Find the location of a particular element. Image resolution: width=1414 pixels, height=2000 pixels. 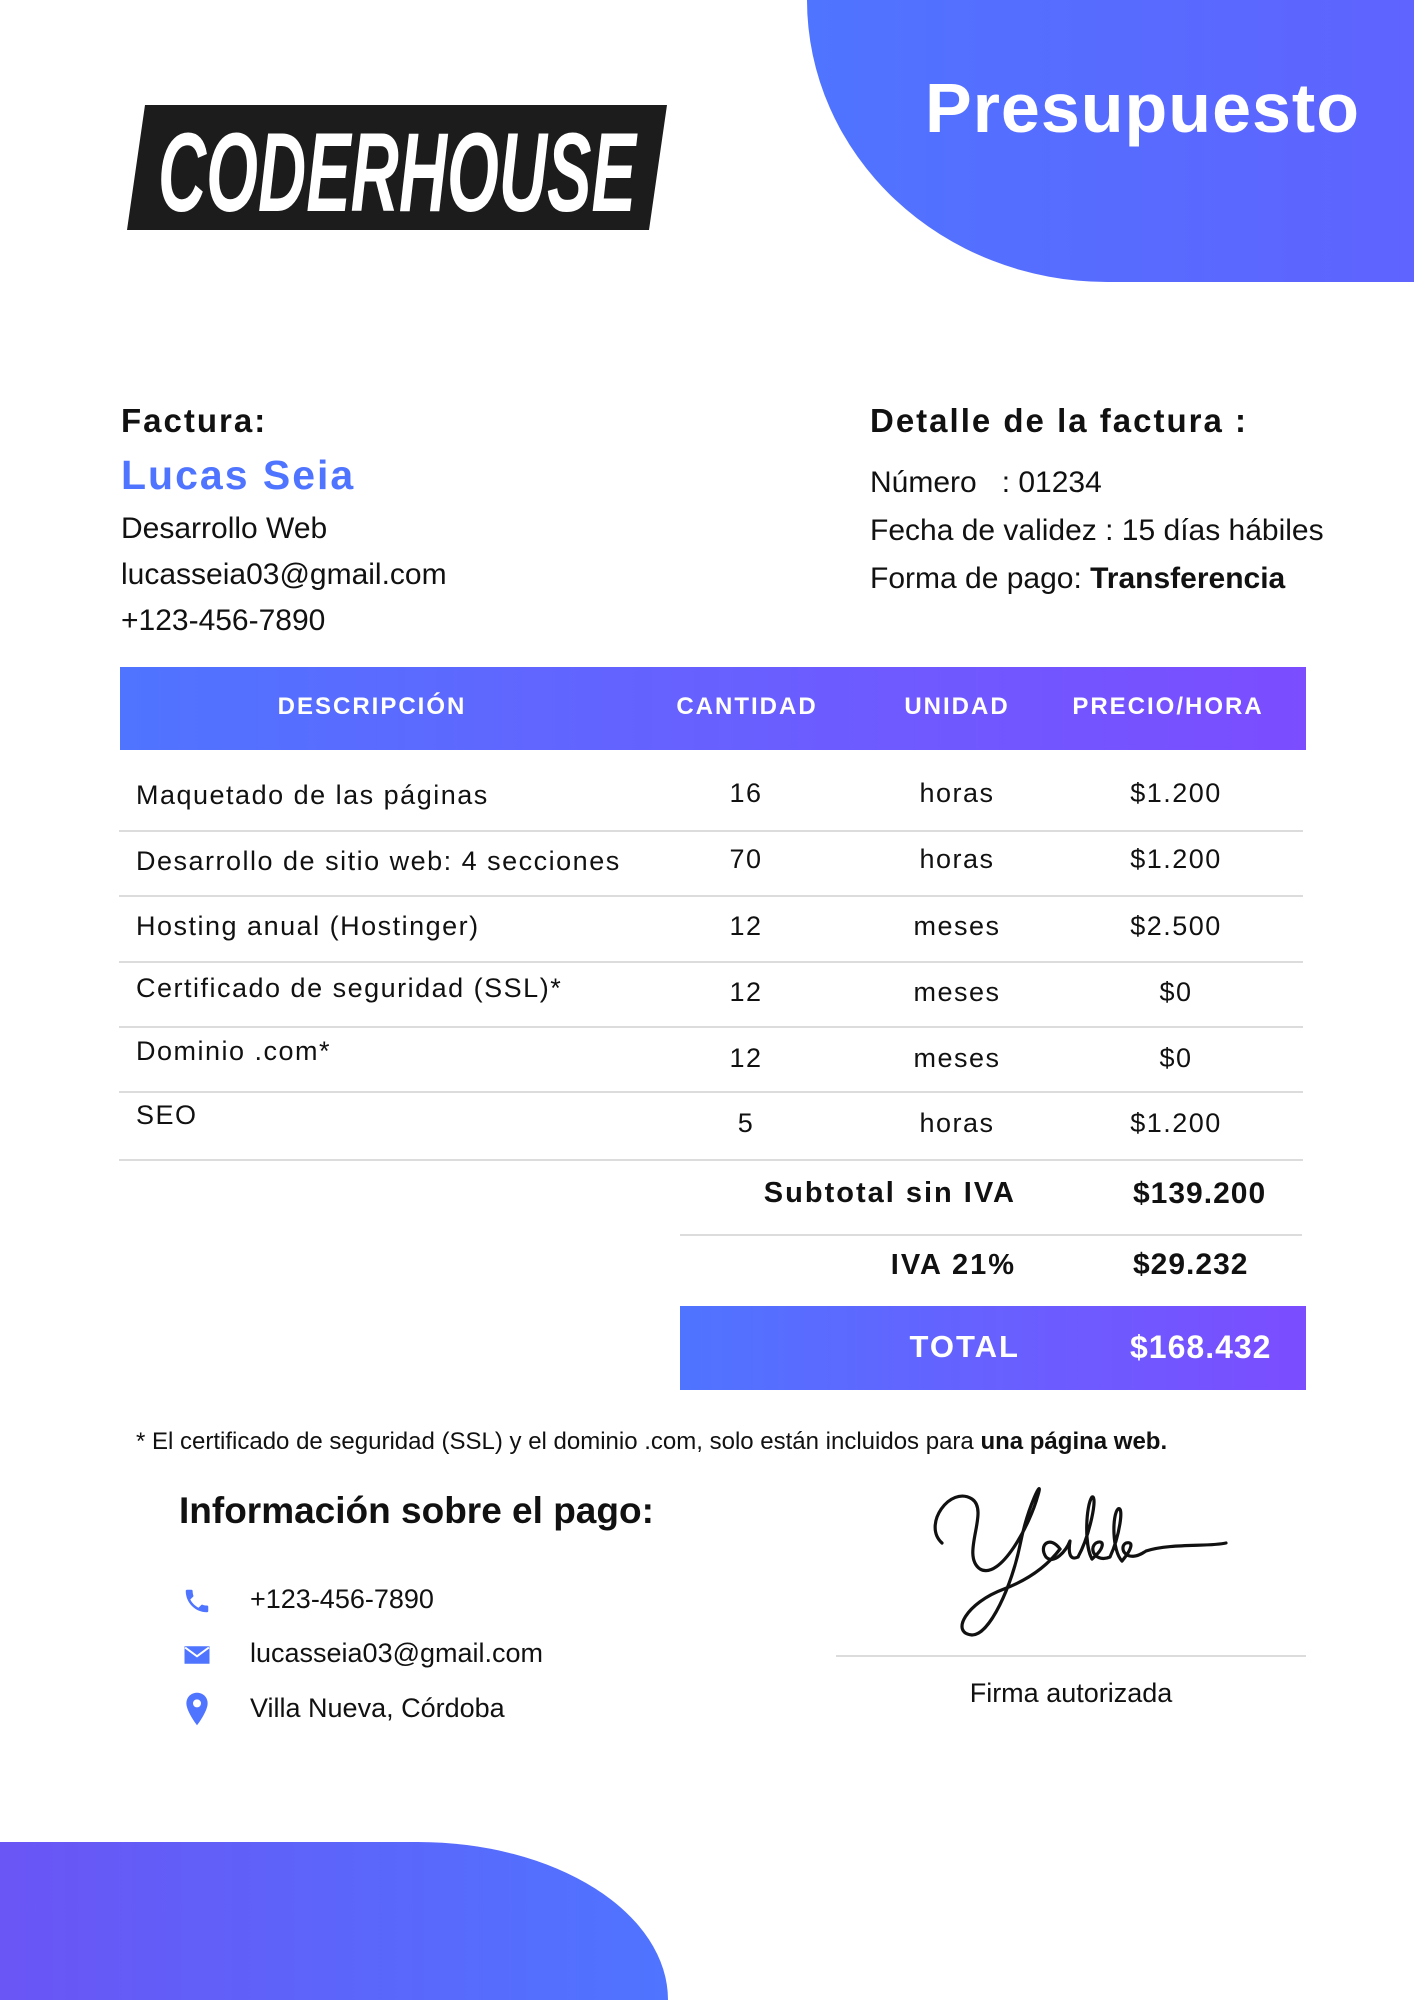

payment-phone: +123-456-7890 is located at coordinates (342, 1599).